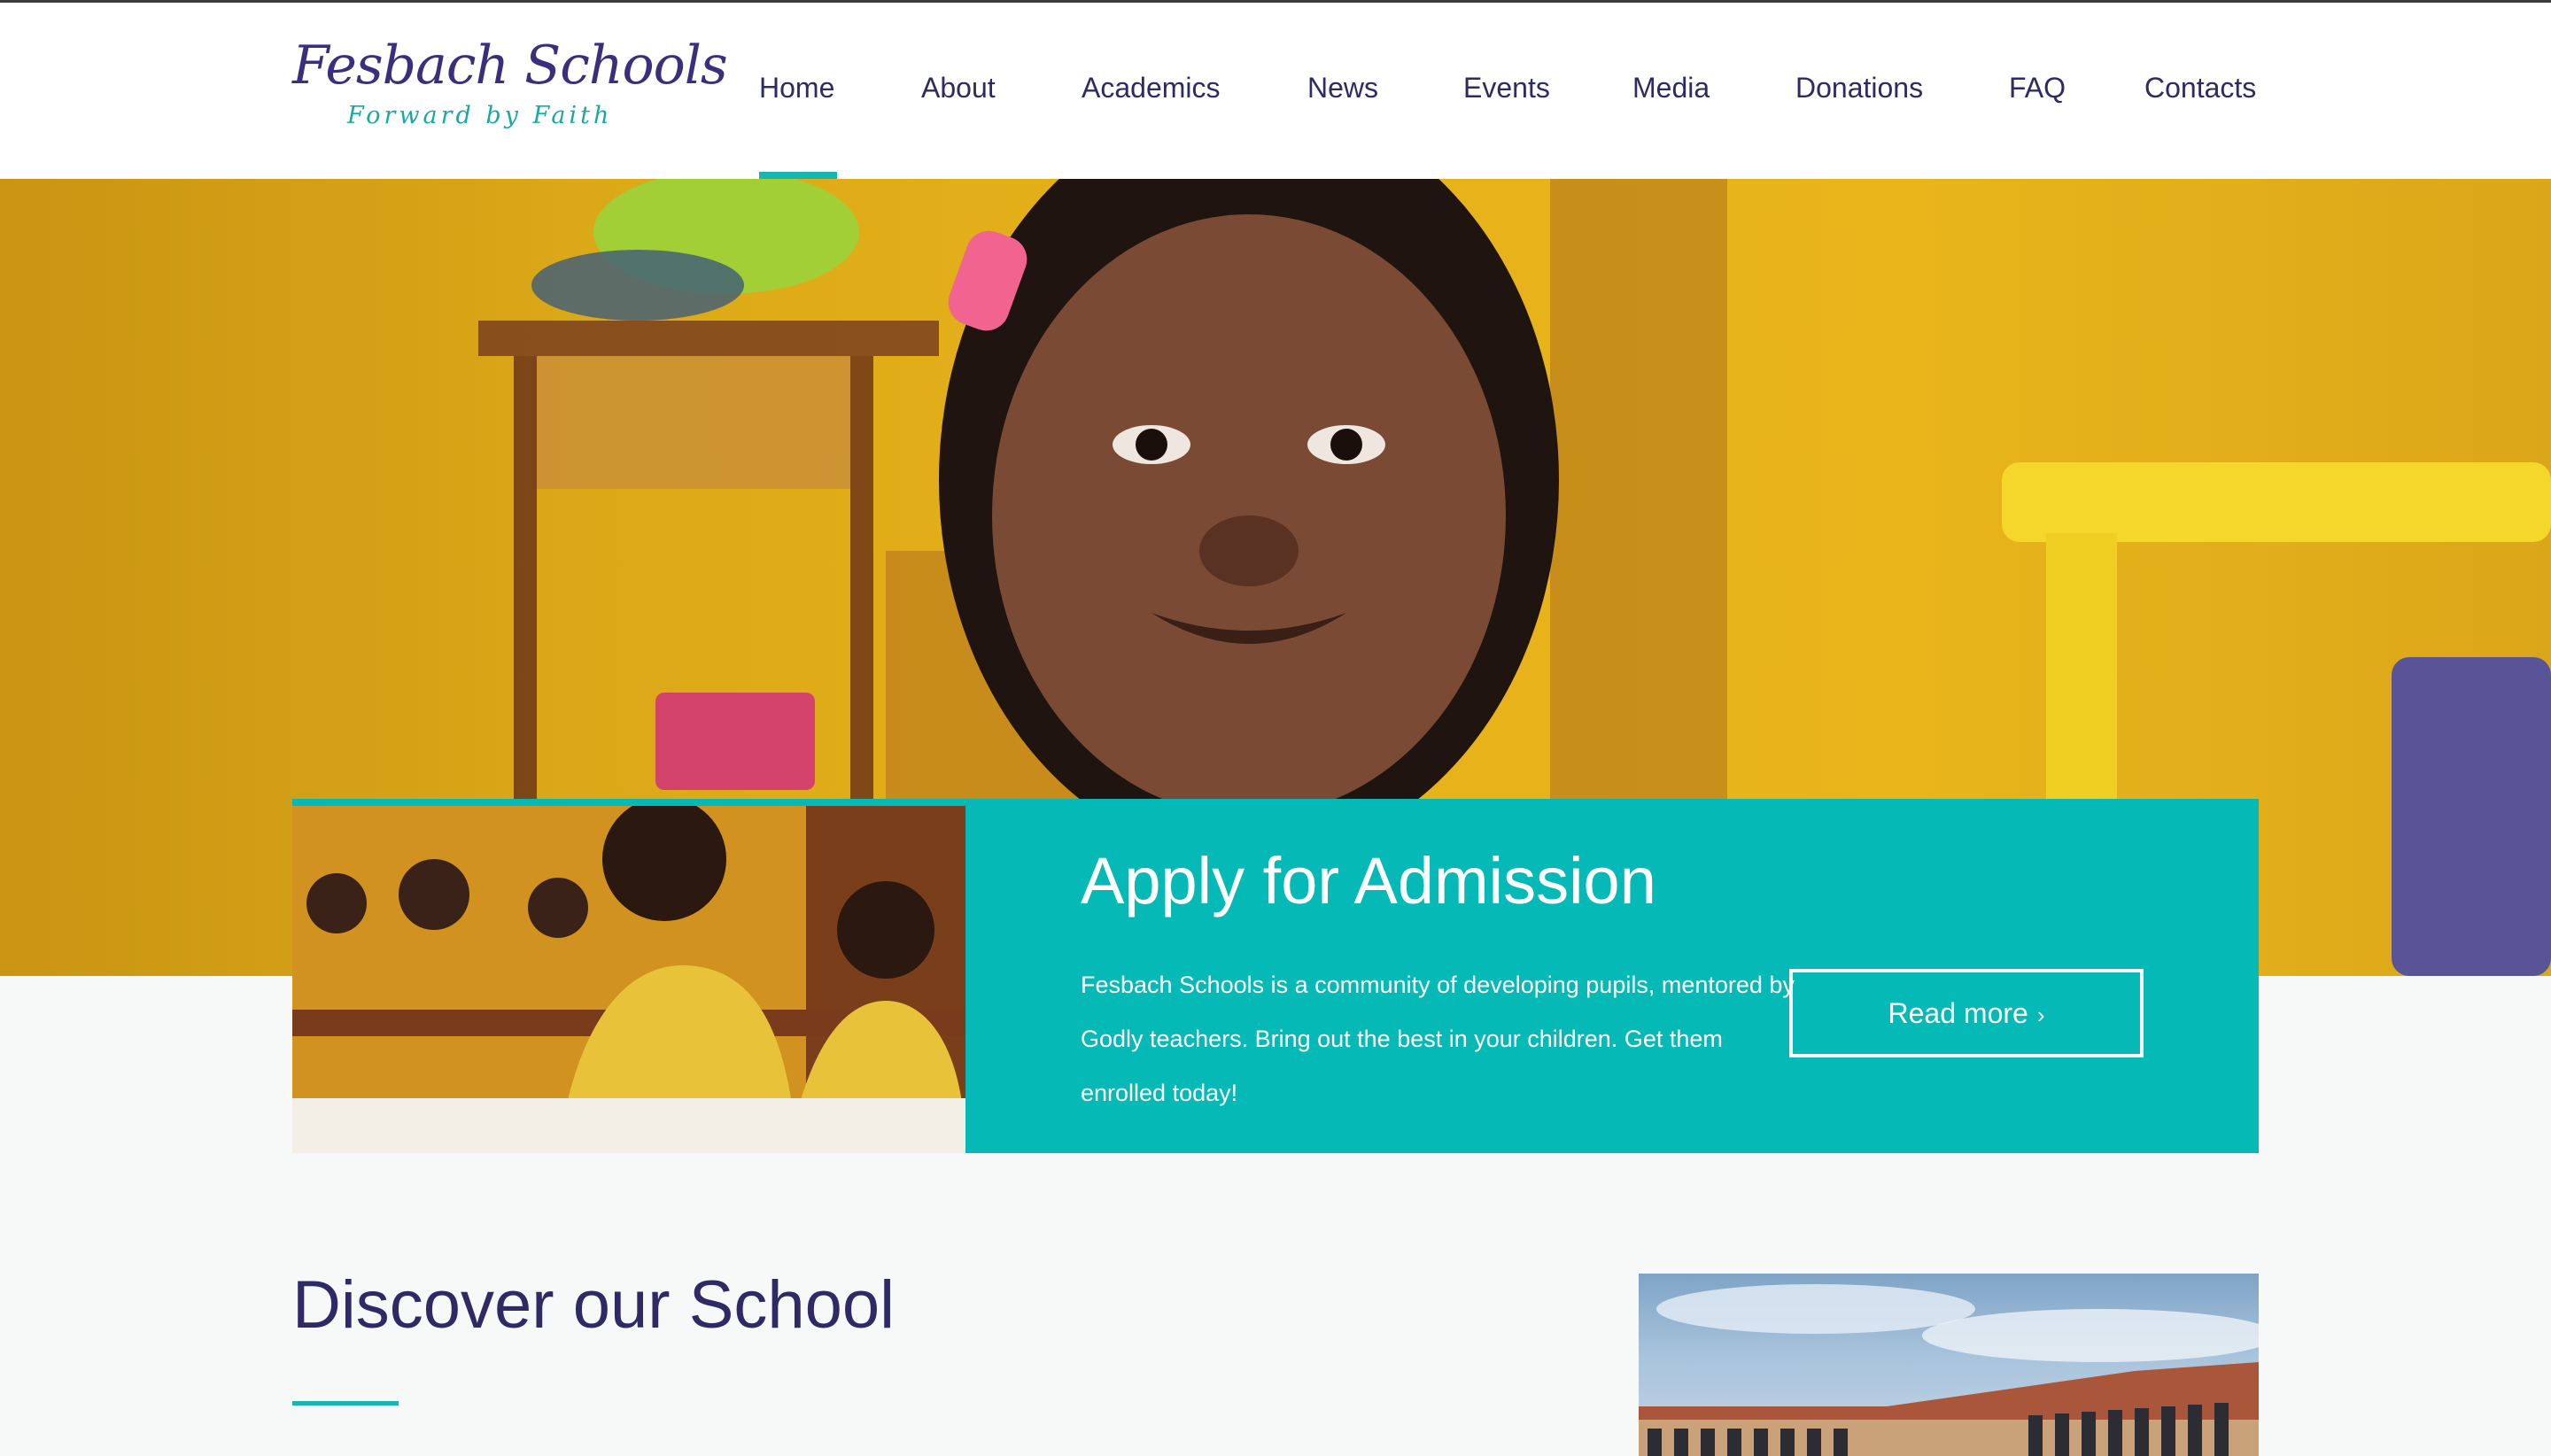 The height and width of the screenshot is (1456, 2551). What do you see at coordinates (690, 422) in the screenshot?
I see `desk-drawer` at bounding box center [690, 422].